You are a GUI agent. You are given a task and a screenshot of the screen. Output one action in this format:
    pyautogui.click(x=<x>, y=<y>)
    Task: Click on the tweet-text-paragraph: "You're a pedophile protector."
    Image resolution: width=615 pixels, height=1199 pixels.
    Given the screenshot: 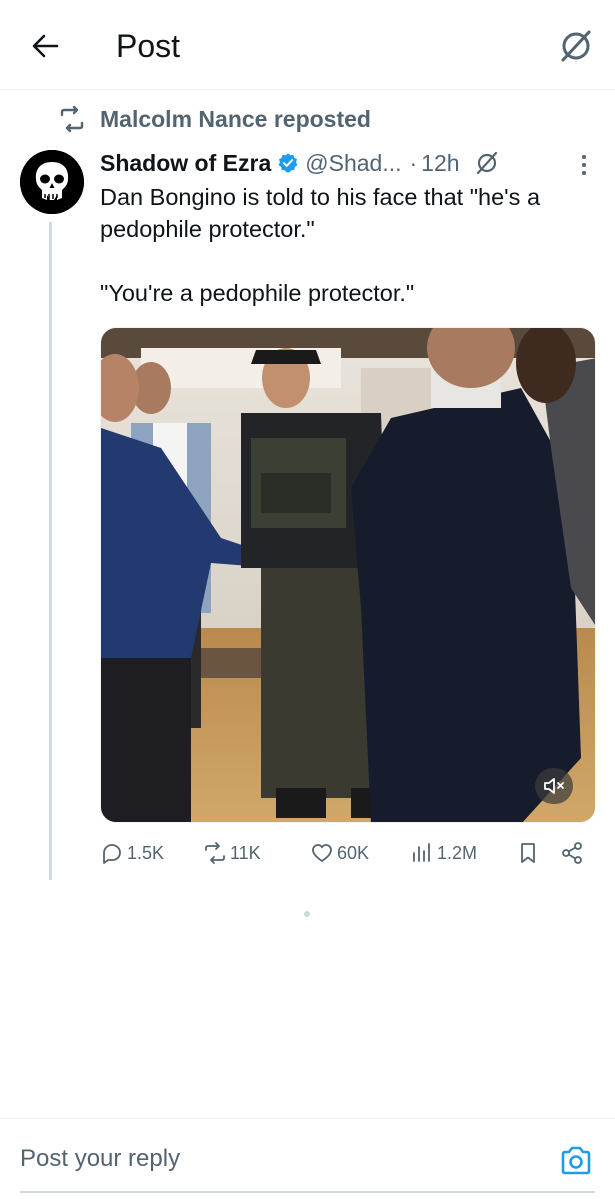 What is the action you would take?
    pyautogui.click(x=257, y=293)
    